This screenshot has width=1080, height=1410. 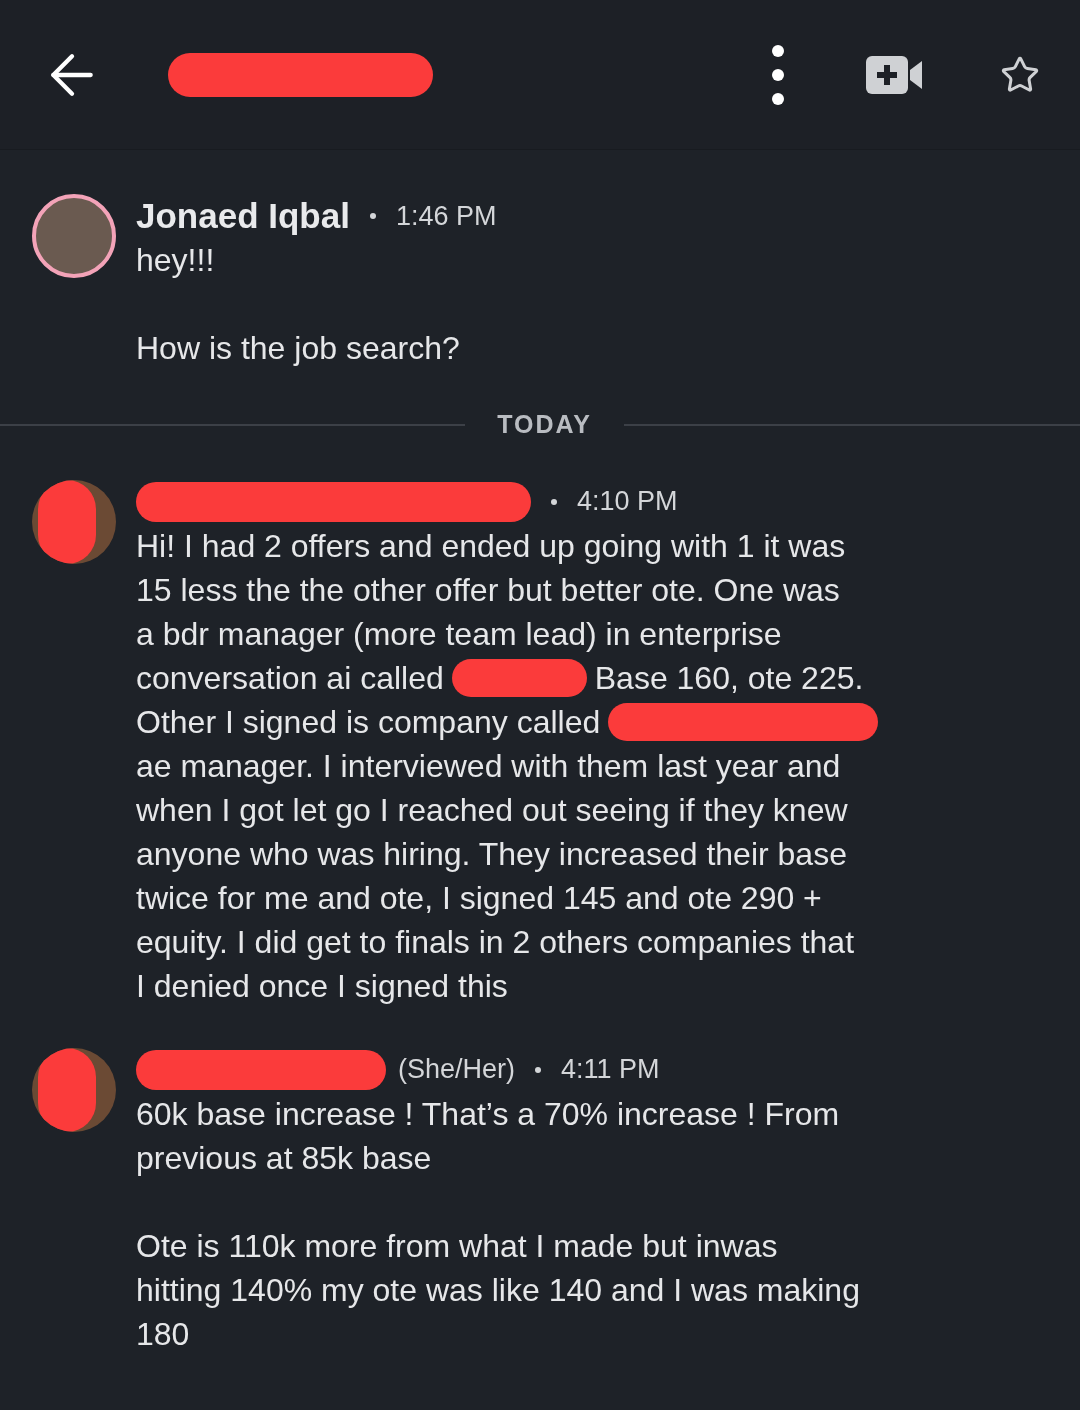 What do you see at coordinates (491, 854) in the screenshot?
I see `message-text: anyone who was hiring. They increased their base` at bounding box center [491, 854].